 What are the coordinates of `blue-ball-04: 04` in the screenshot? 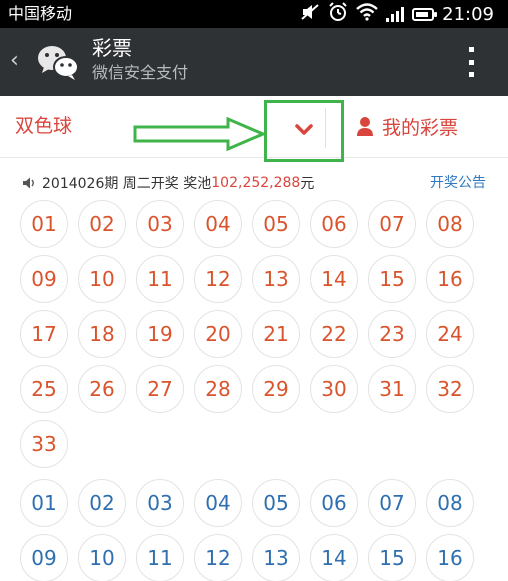 It's located at (218, 503).